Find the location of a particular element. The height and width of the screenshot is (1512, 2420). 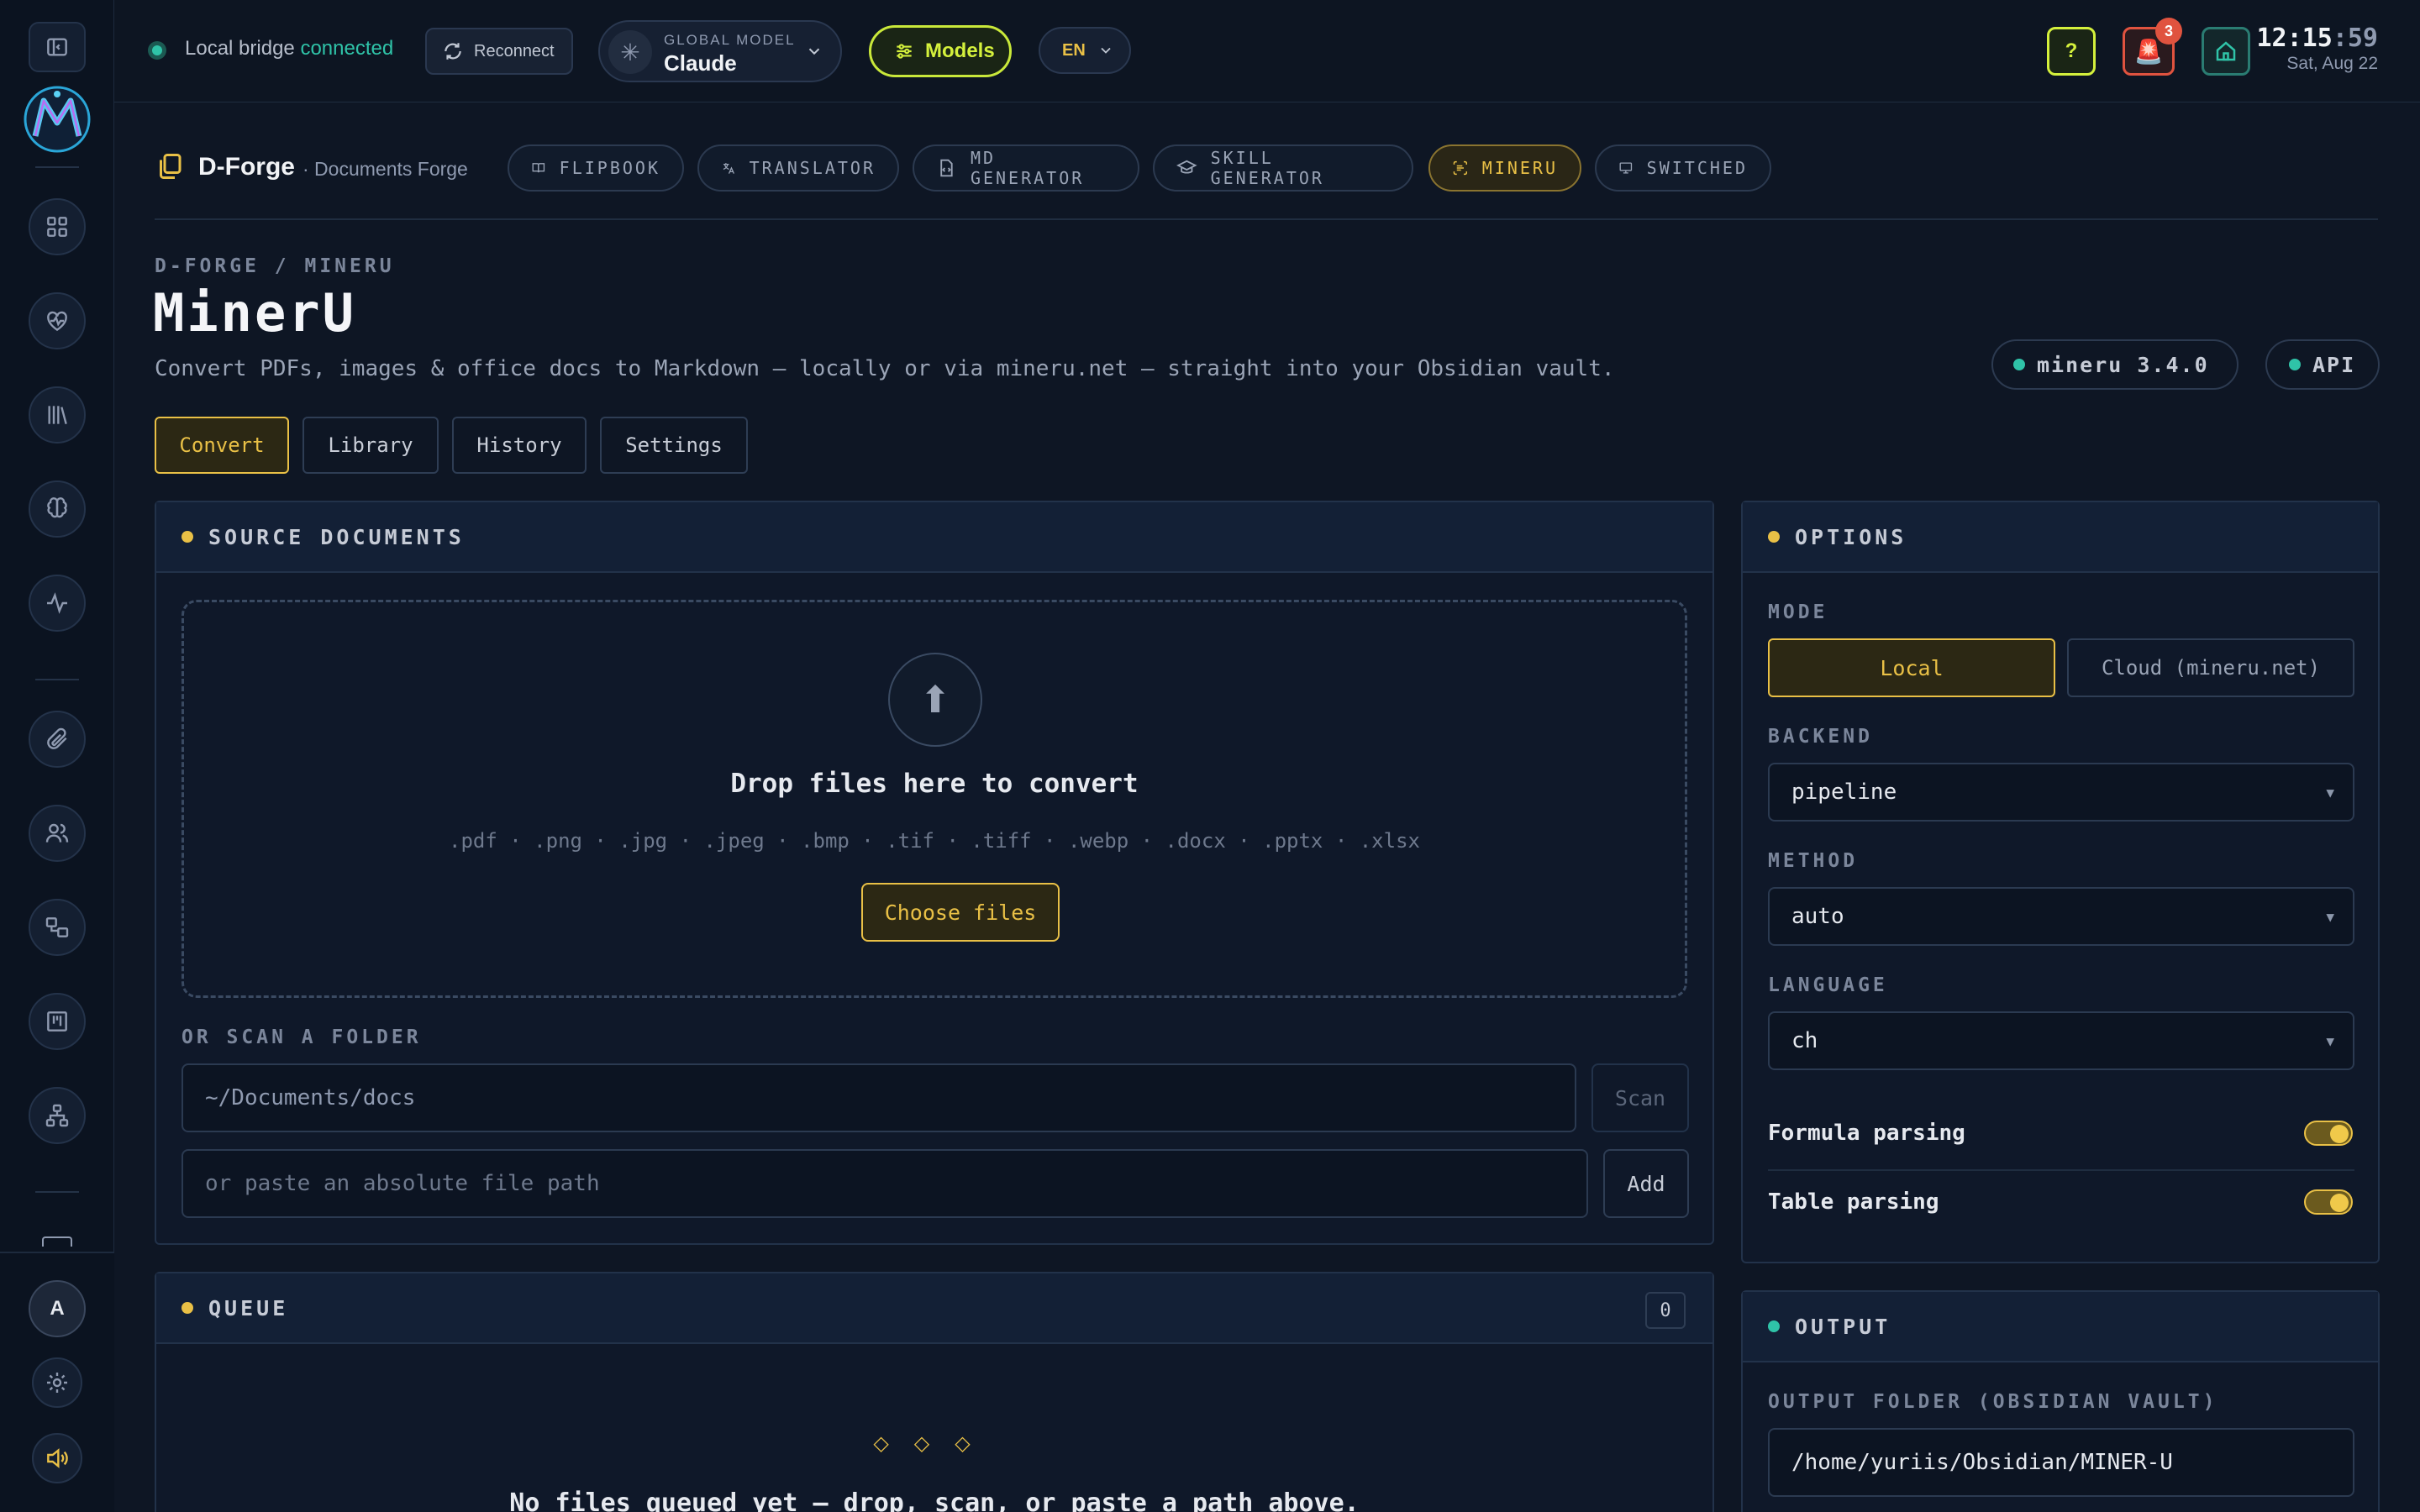

tab-history: History is located at coordinates (519, 445).